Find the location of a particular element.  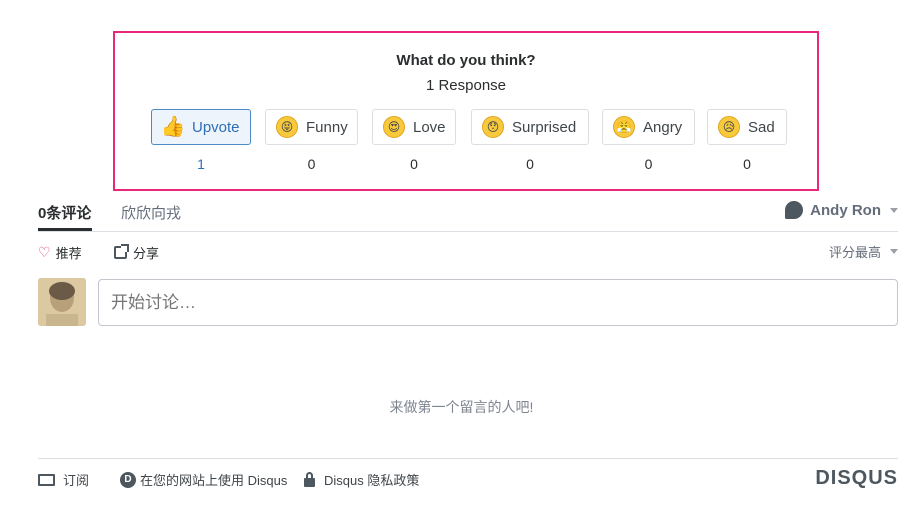

funny-button: 😝 Funny is located at coordinates (311, 127).